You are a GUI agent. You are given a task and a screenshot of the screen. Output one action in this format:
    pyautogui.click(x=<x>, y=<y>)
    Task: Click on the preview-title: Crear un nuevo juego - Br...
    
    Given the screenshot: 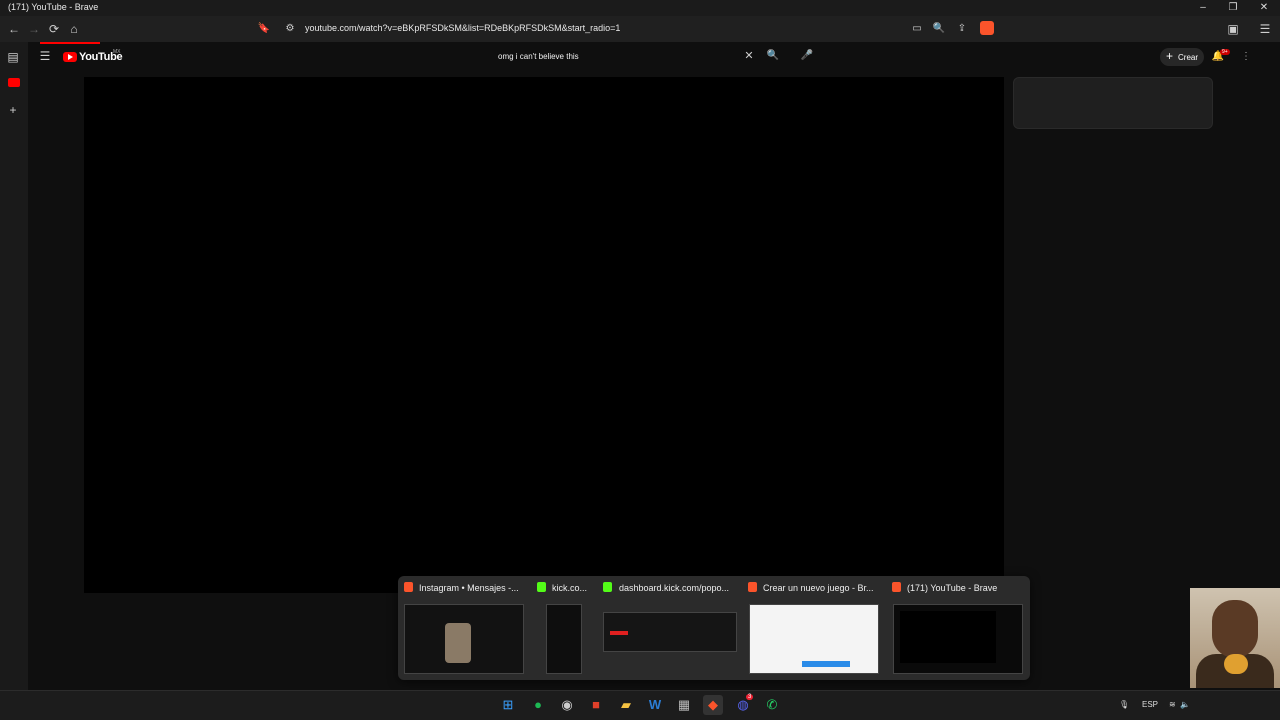 What is the action you would take?
    pyautogui.click(x=818, y=588)
    